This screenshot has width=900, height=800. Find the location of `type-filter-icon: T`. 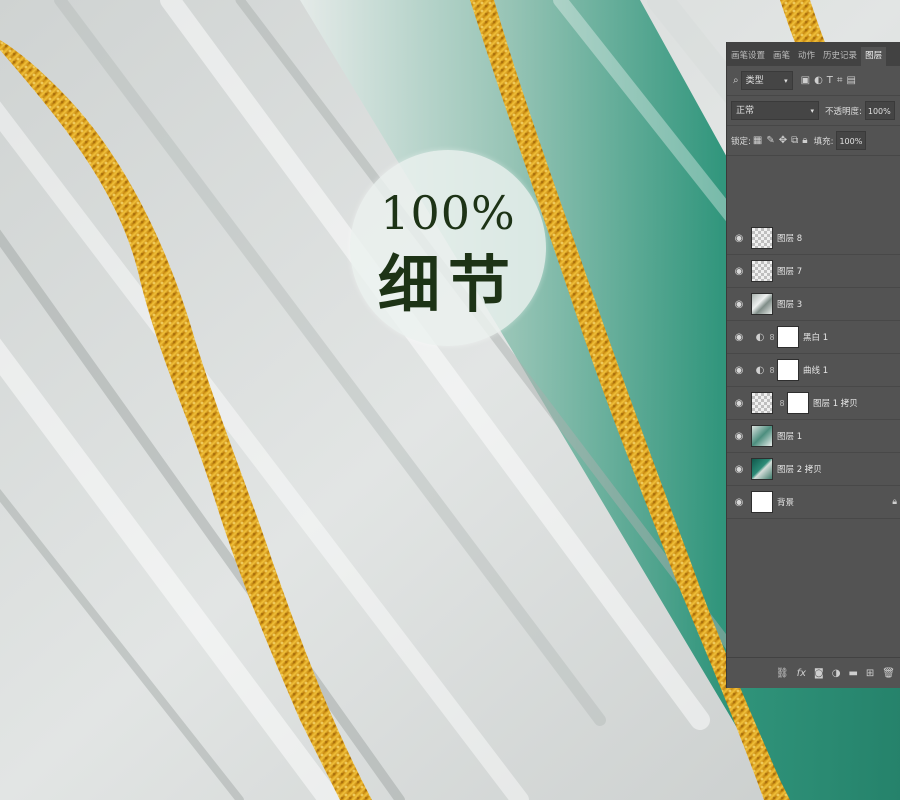

type-filter-icon: T is located at coordinates (830, 80).